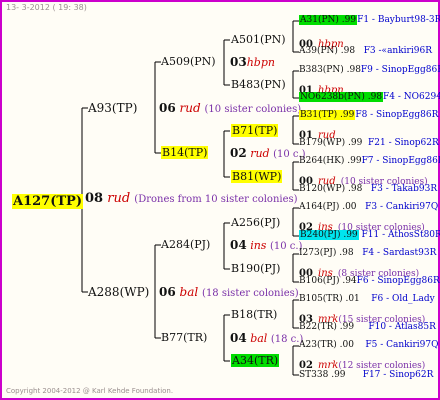 The height and width of the screenshot is (400, 440). I want to click on g4-leaf-14-loc: F11 - AthosSt80R, so click(400, 235).